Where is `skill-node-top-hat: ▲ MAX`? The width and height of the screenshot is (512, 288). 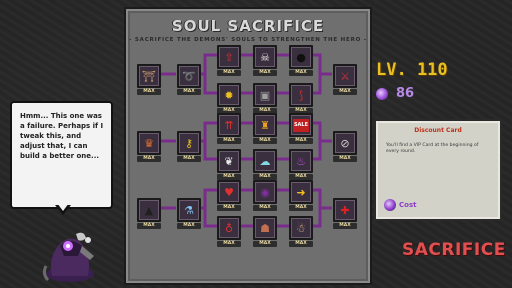
skill-node-top-hat: ▲ MAX is located at coordinates (149, 213).